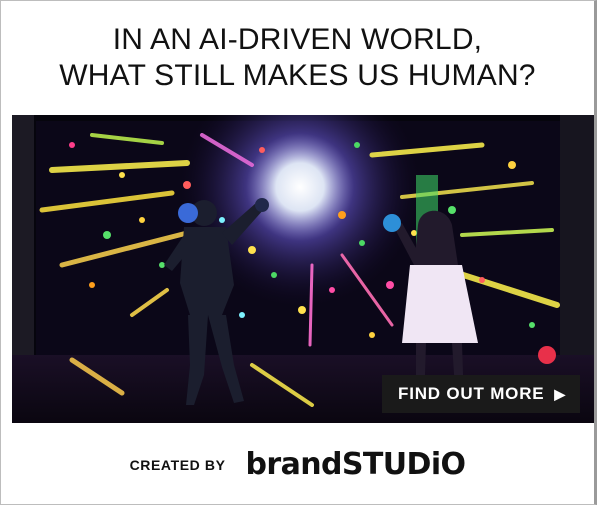 Image resolution: width=597 pixels, height=505 pixels. Describe the element at coordinates (294, 464) in the screenshot. I see `brand-logo-part1: brand` at that location.